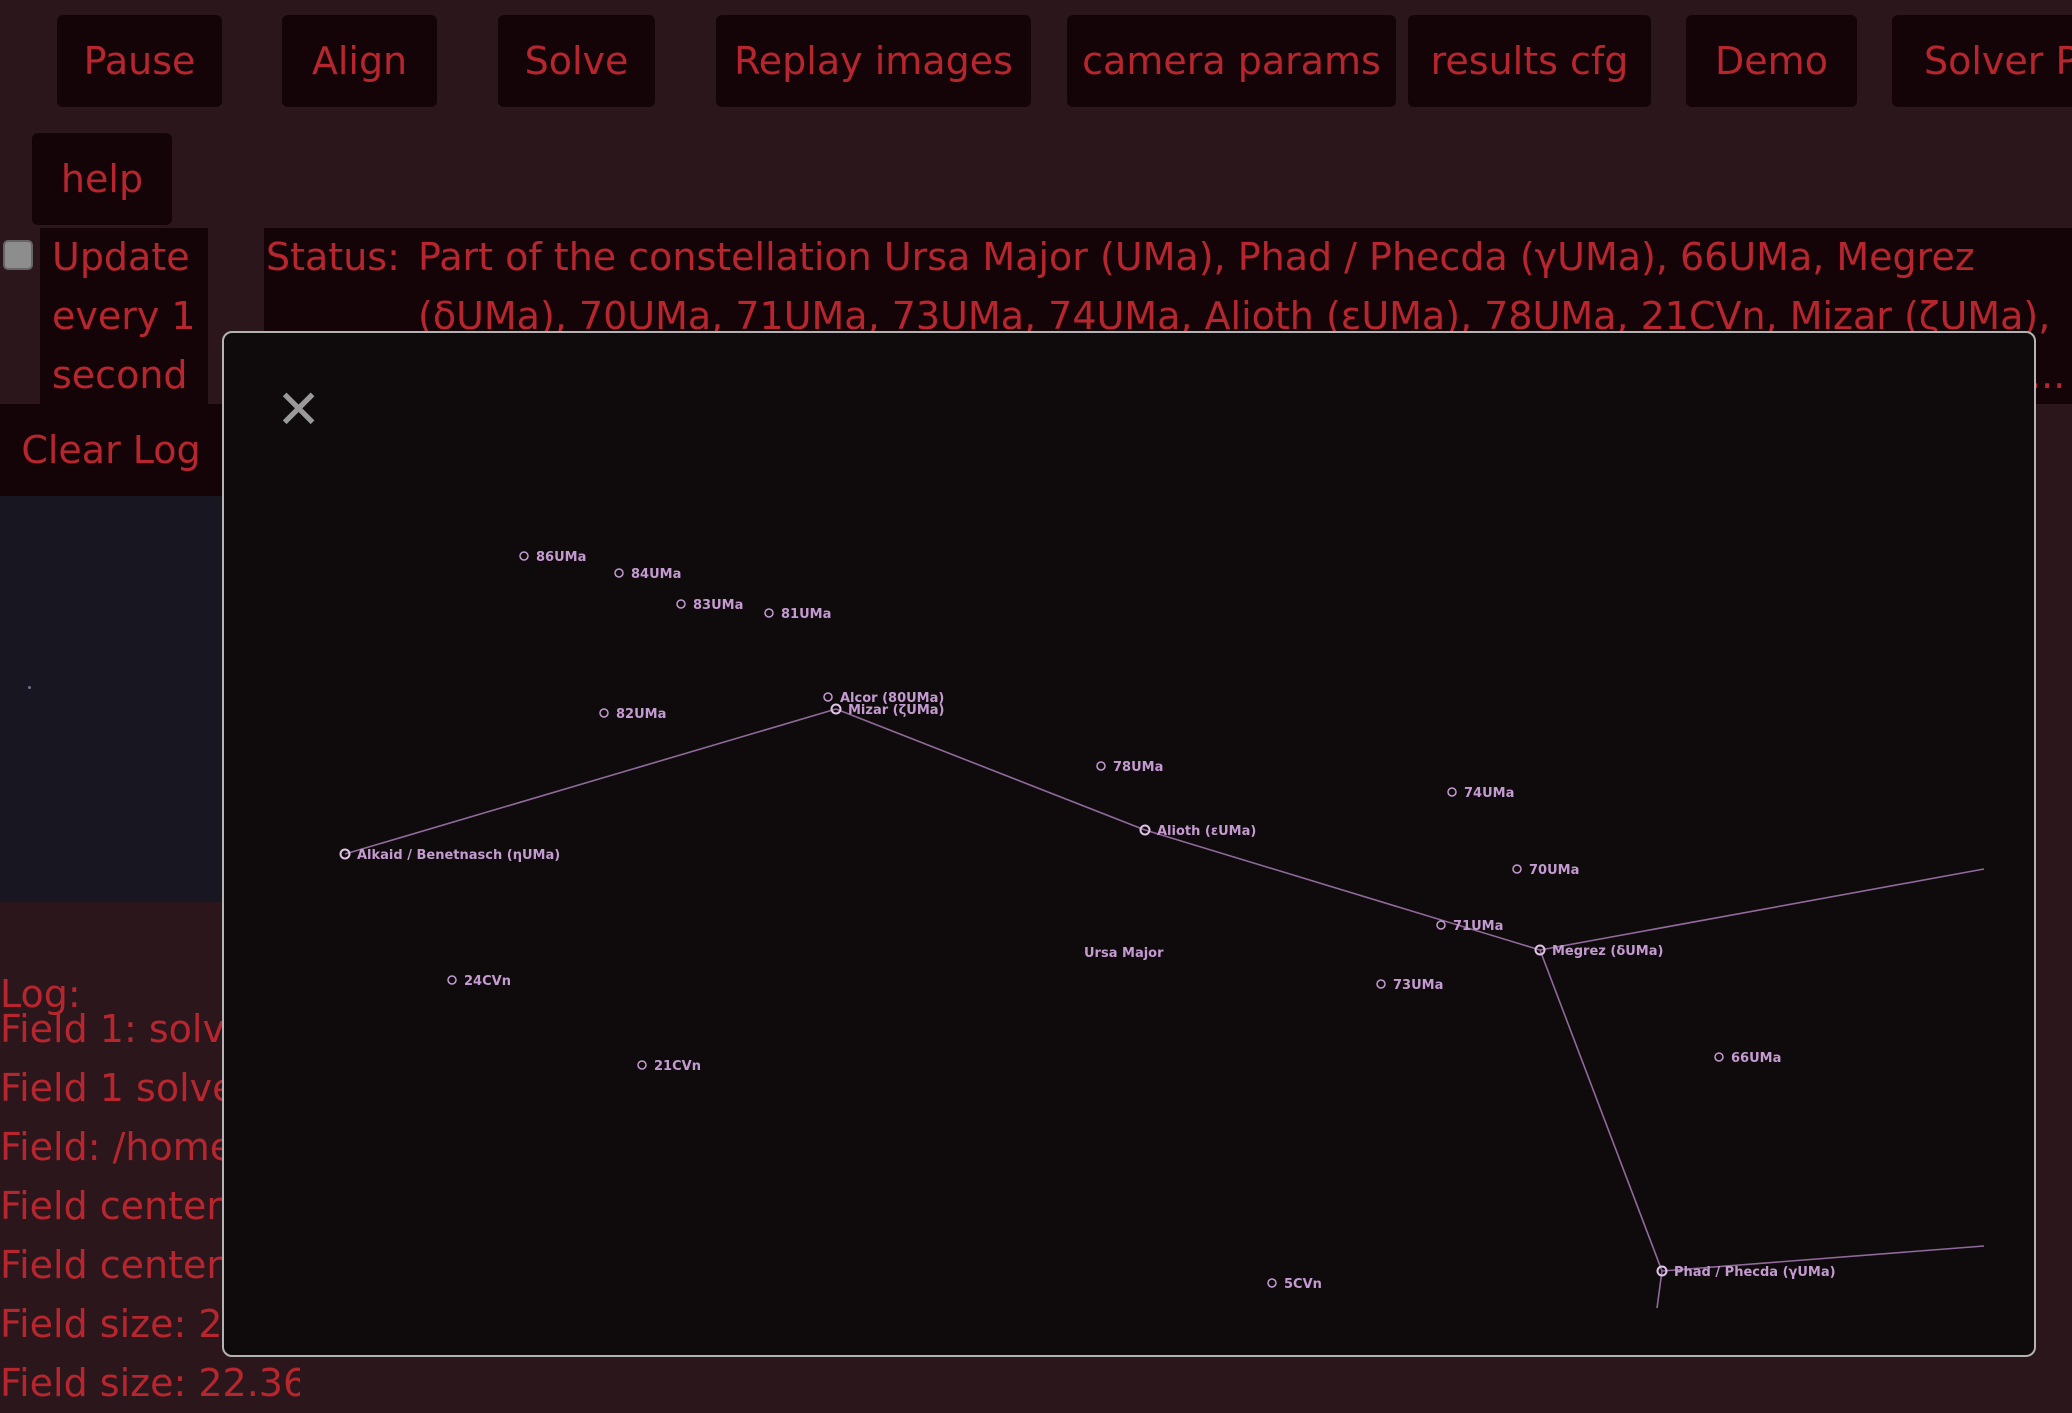  I want to click on star-label: Alkaid / Benetnasch (ηUMa), so click(458, 855).